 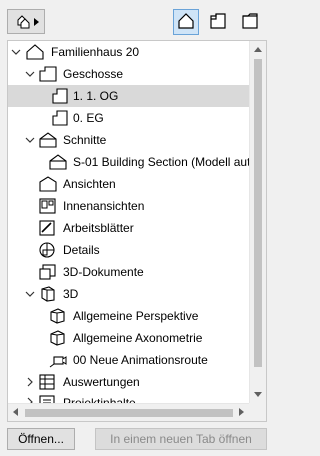 What do you see at coordinates (15, 412) in the screenshot?
I see `scroll-left-icon` at bounding box center [15, 412].